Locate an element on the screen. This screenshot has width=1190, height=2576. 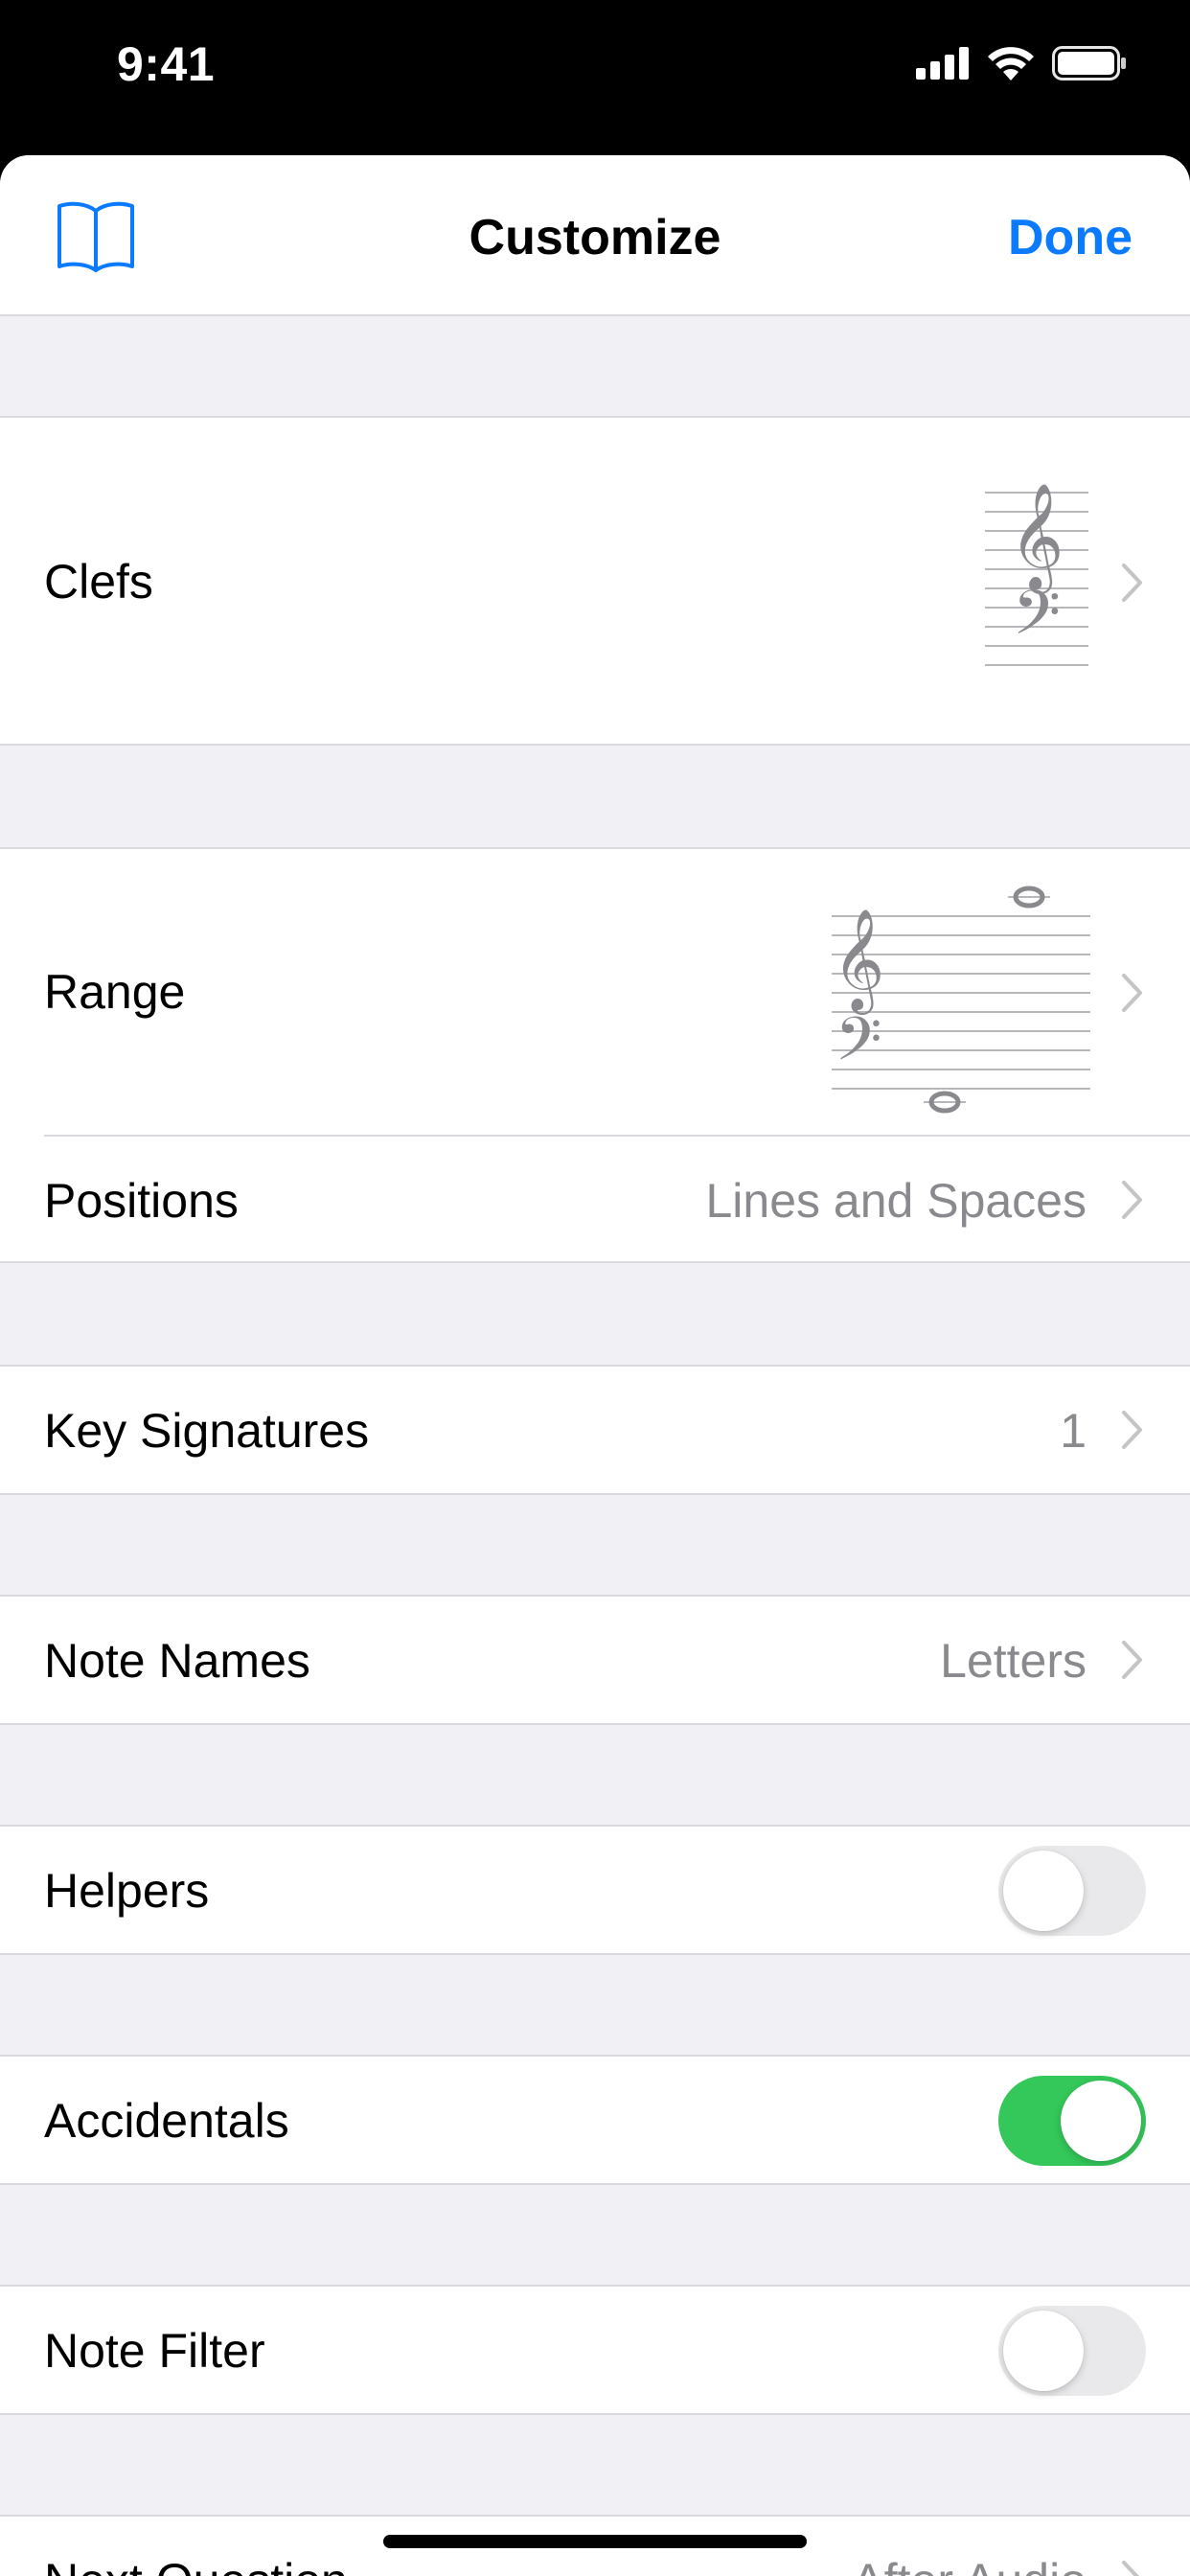
cellular-signal-icon is located at coordinates (943, 63).